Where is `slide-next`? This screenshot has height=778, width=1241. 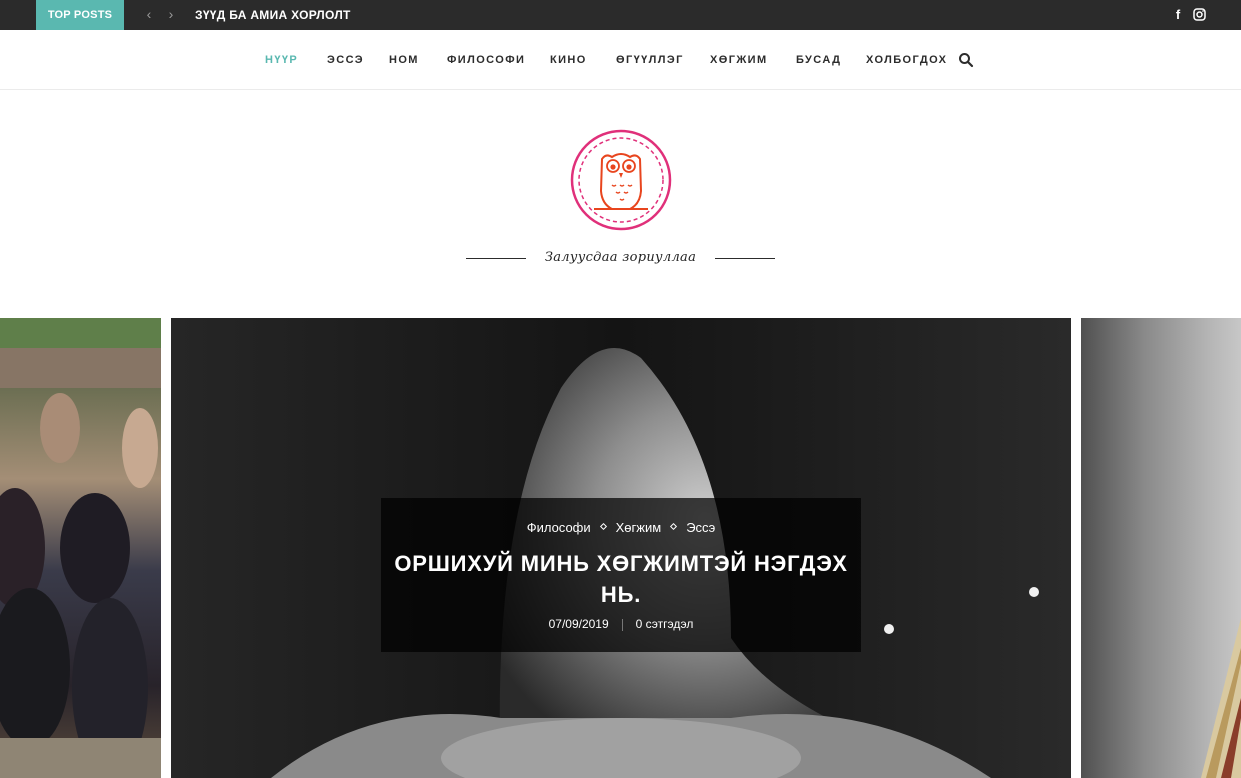 slide-next is located at coordinates (1161, 548).